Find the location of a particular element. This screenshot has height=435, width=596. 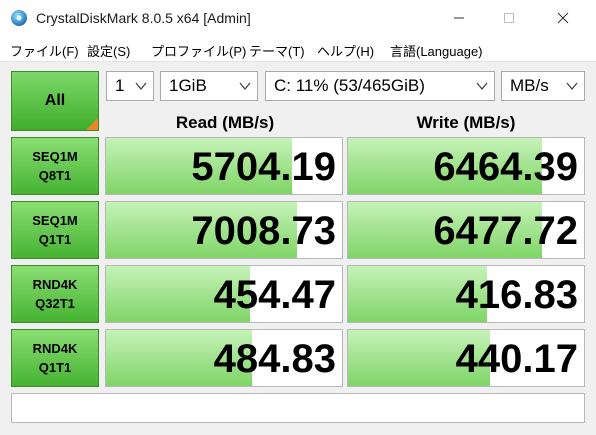

unit-select: MB/s is located at coordinates (543, 86).